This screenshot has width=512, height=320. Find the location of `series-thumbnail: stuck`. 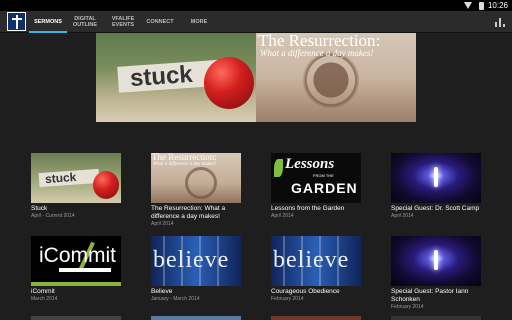

series-thumbnail: stuck is located at coordinates (76, 178).